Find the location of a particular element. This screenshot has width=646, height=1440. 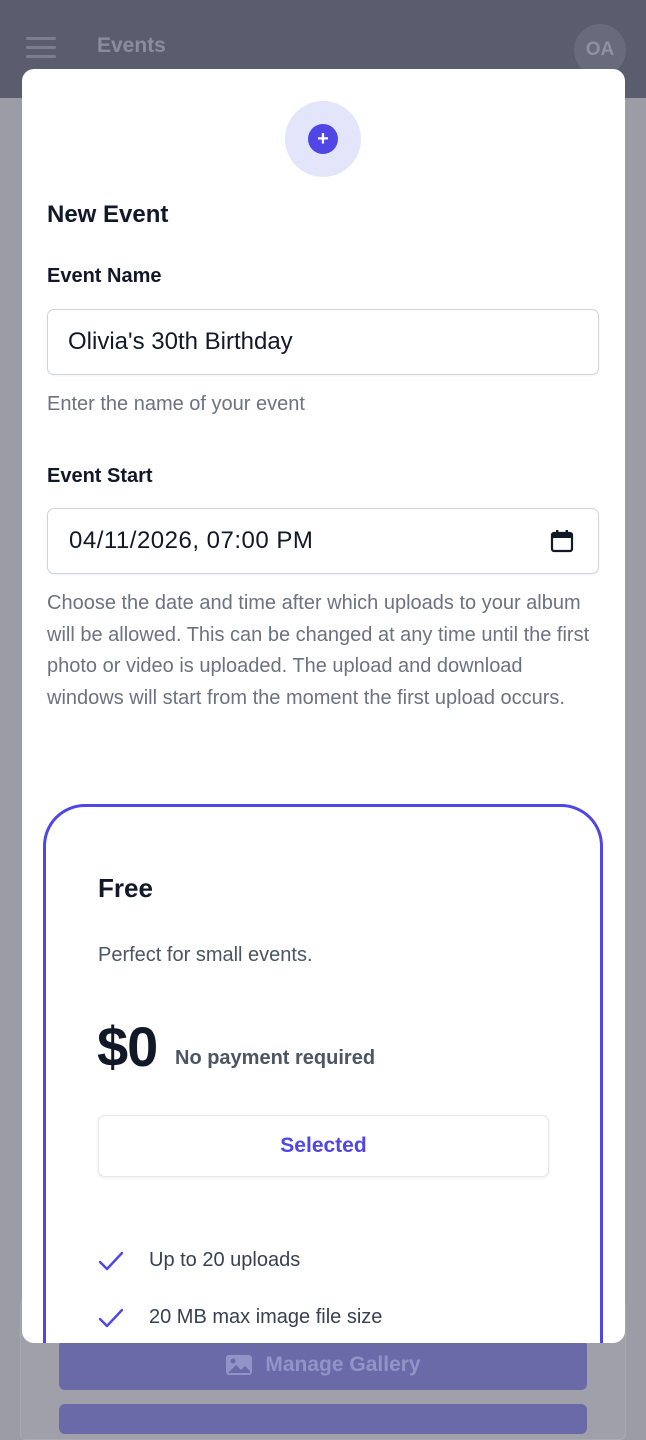

manage-gallery-button: Manage Gallery is located at coordinates (323, 1365).